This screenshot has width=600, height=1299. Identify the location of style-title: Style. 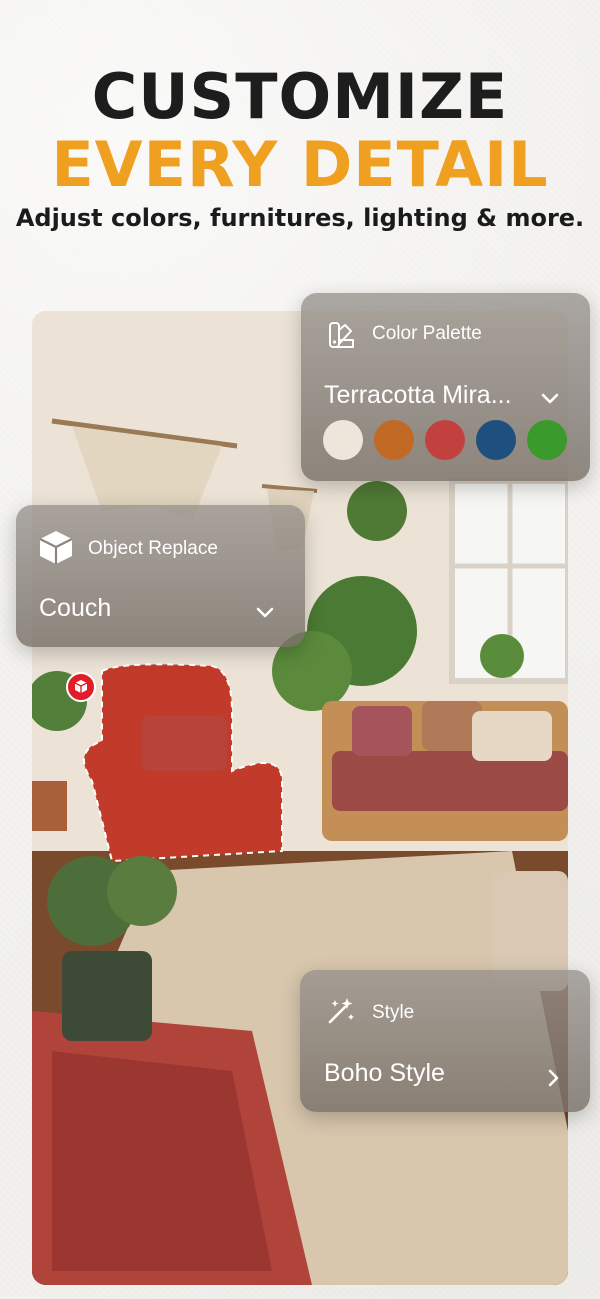
(393, 1012).